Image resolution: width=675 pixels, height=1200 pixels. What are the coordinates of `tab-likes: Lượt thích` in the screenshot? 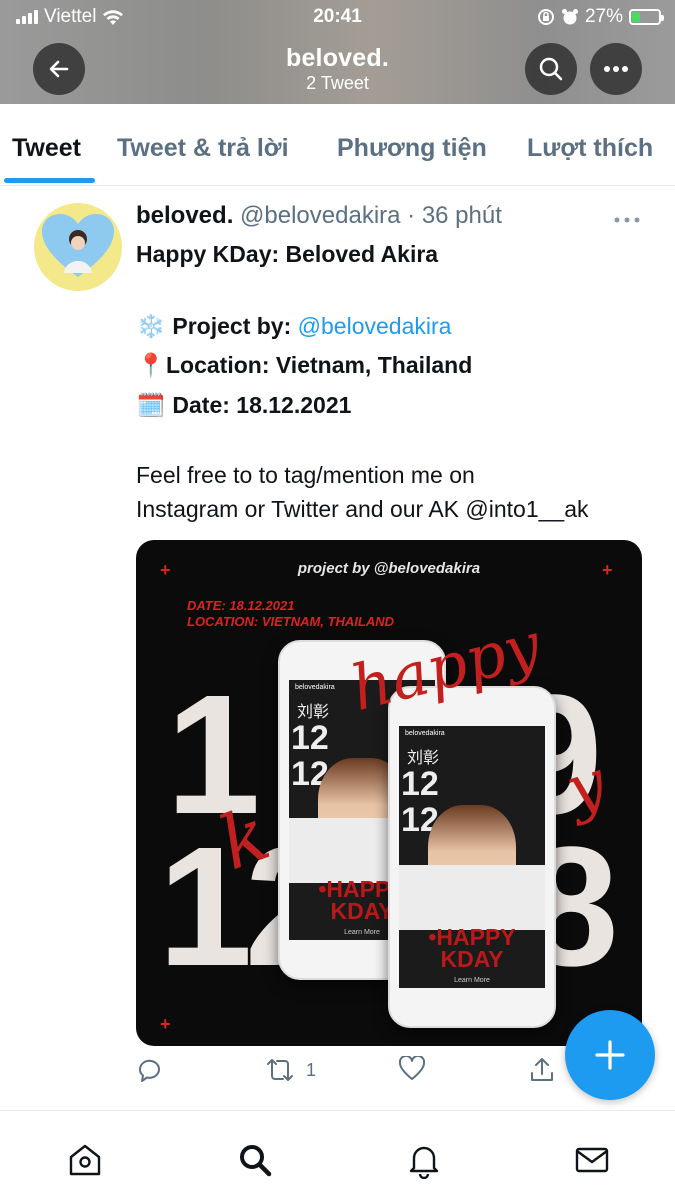 It's located at (590, 148).